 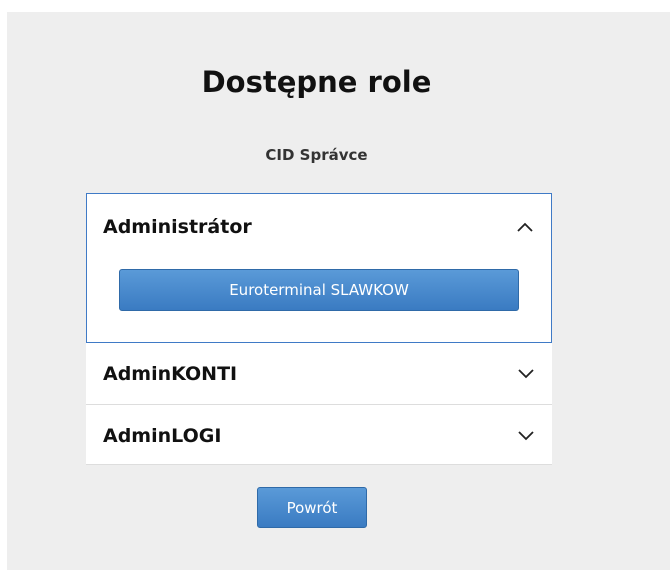 I want to click on page-subtitle: CID Správce, so click(x=316, y=155).